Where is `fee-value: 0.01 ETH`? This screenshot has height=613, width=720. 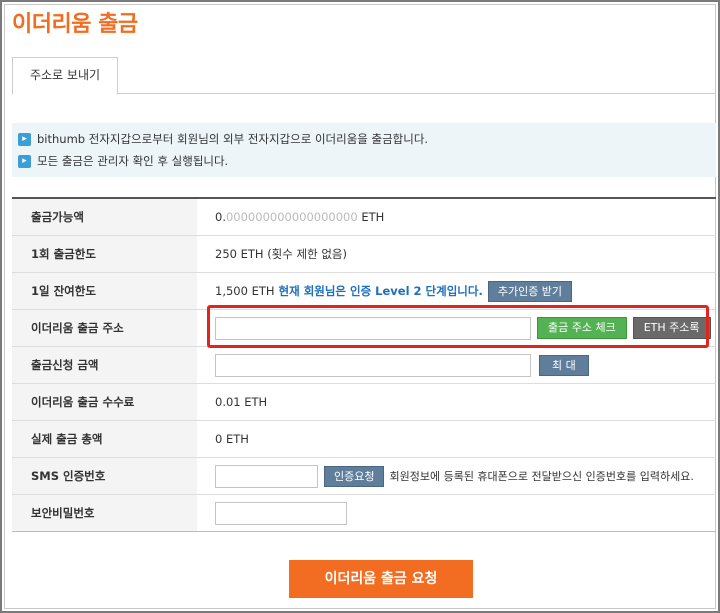
fee-value: 0.01 ETH is located at coordinates (241, 402).